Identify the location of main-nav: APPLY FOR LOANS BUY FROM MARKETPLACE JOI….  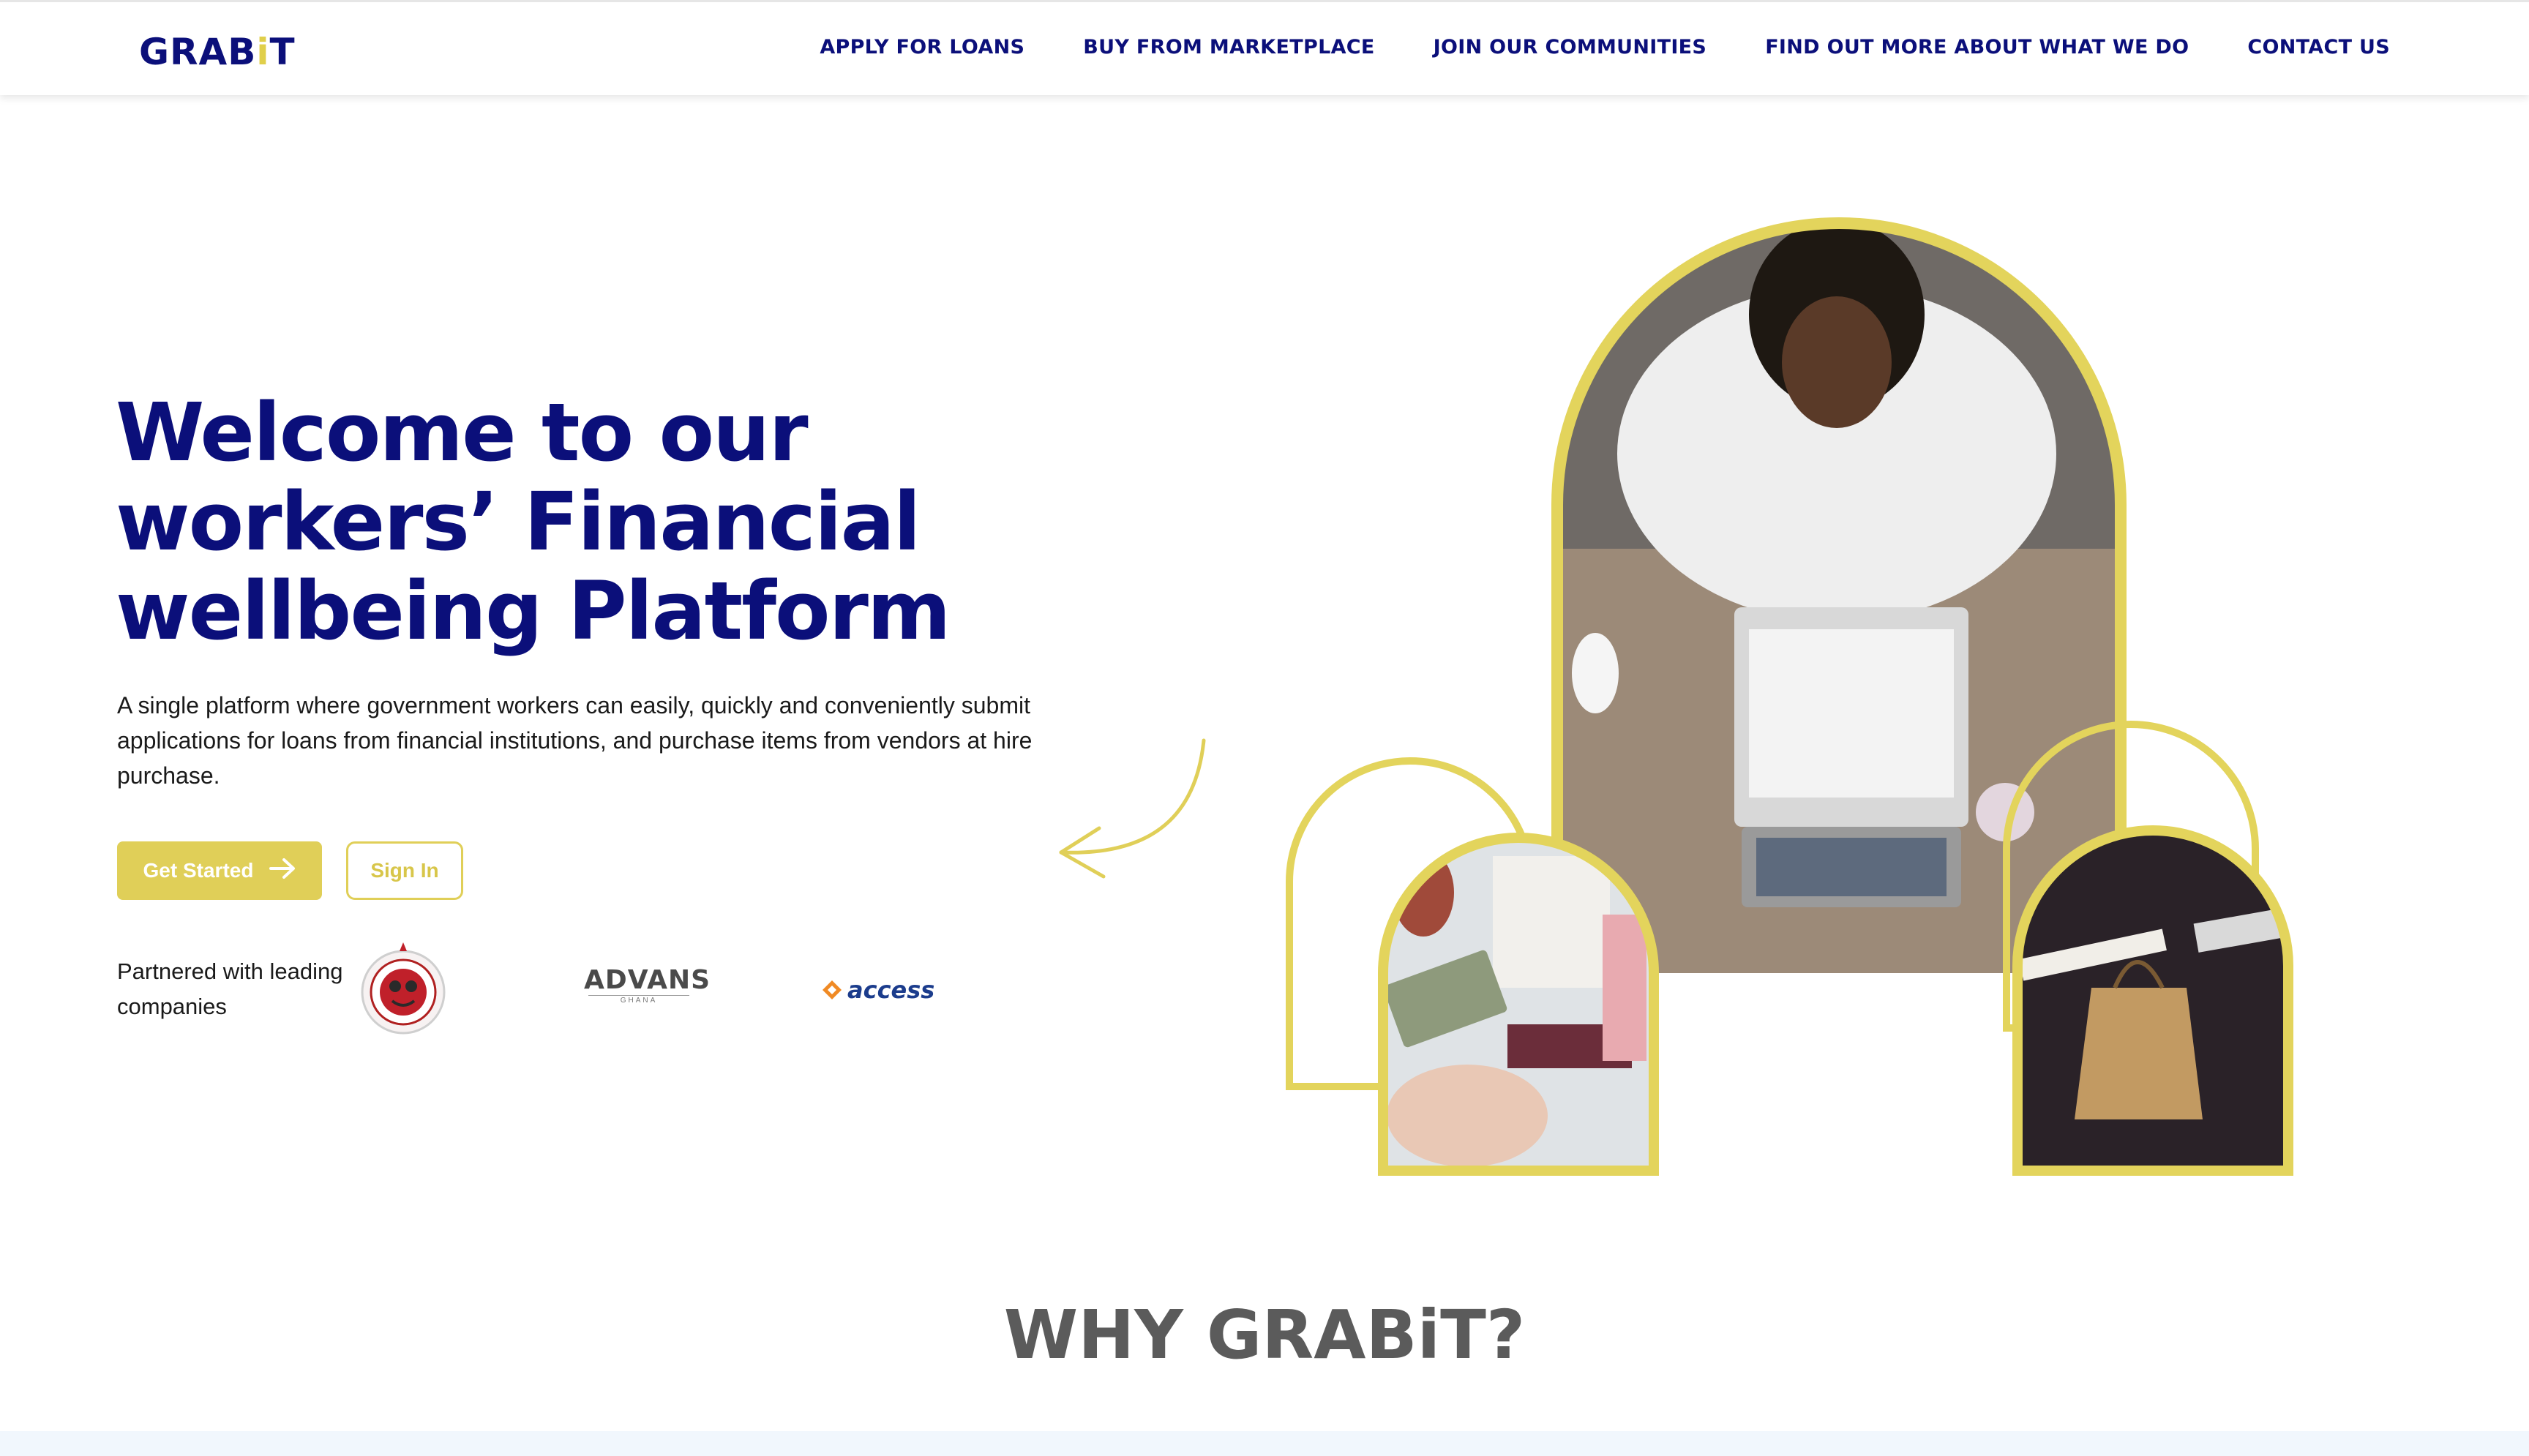
(1605, 47).